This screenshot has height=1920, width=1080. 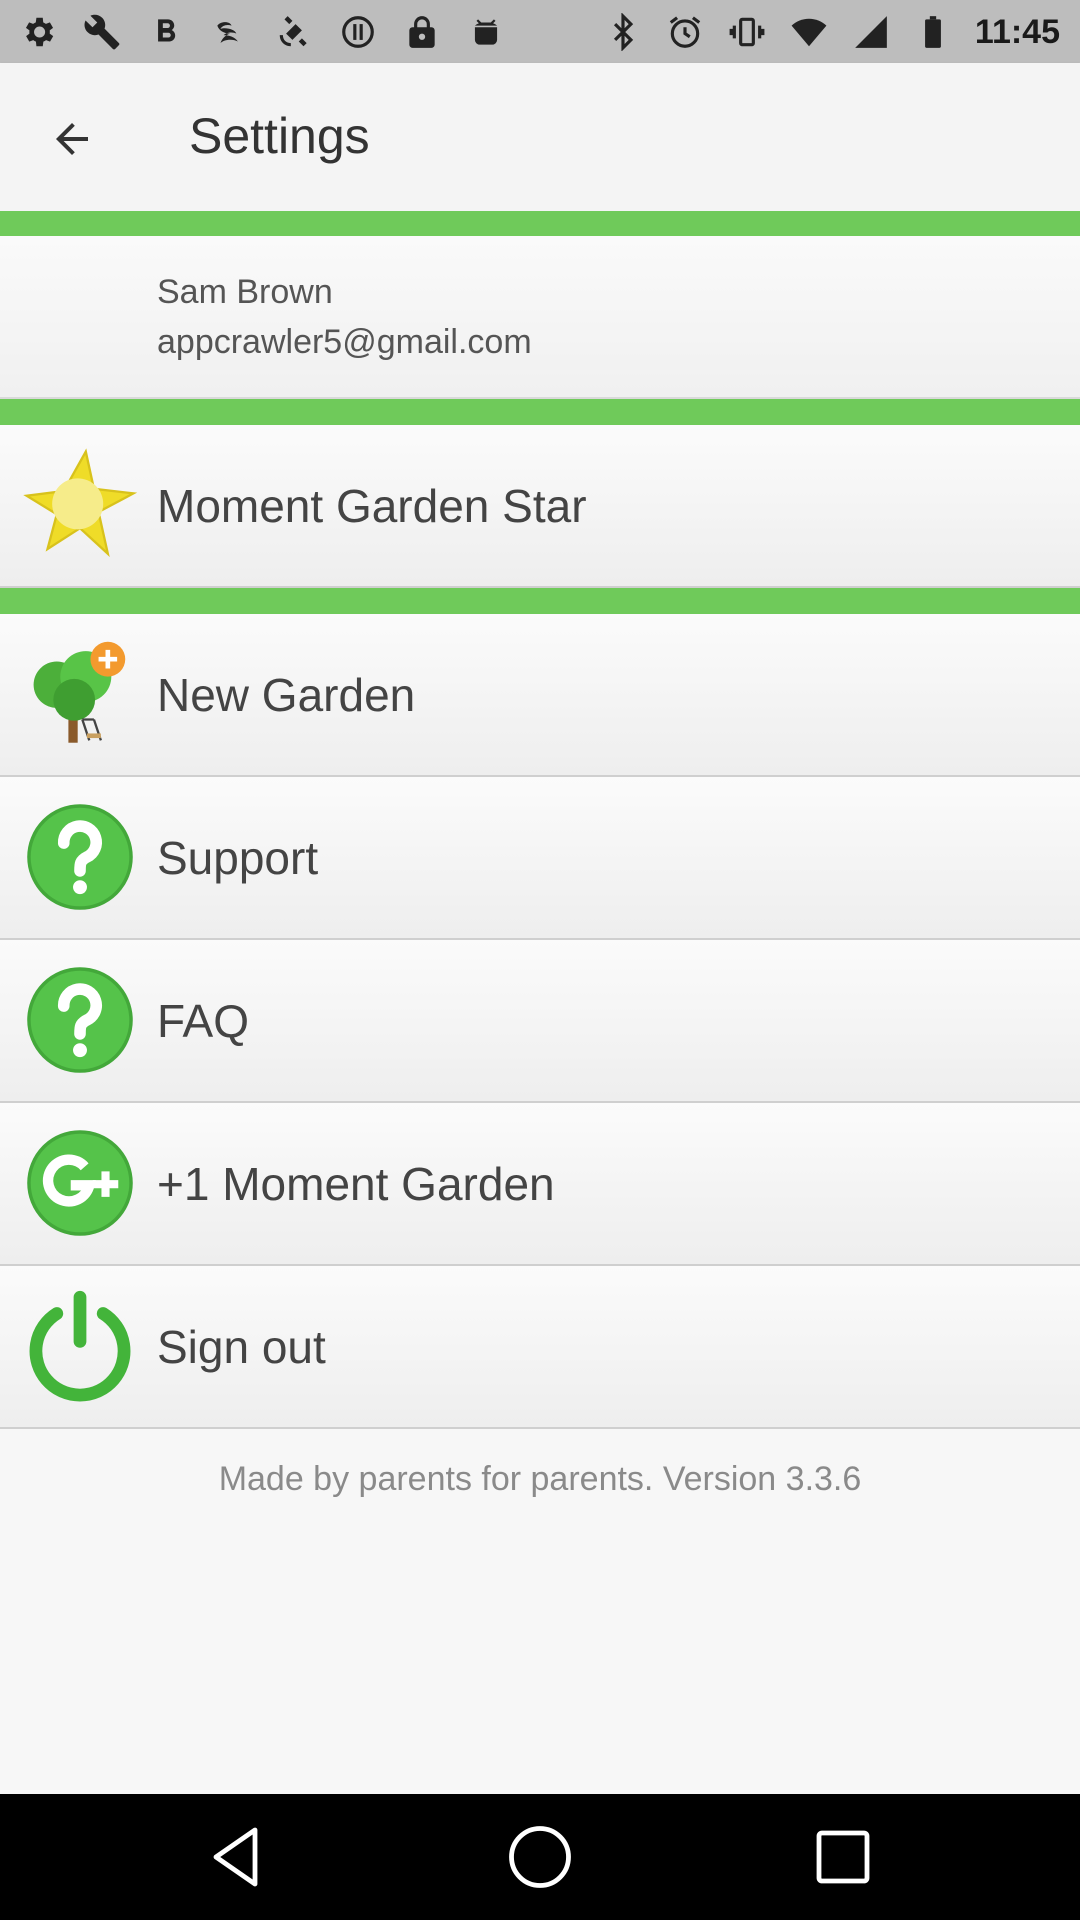 What do you see at coordinates (540, 695) in the screenshot?
I see `menu-item-new-garden: New Garden` at bounding box center [540, 695].